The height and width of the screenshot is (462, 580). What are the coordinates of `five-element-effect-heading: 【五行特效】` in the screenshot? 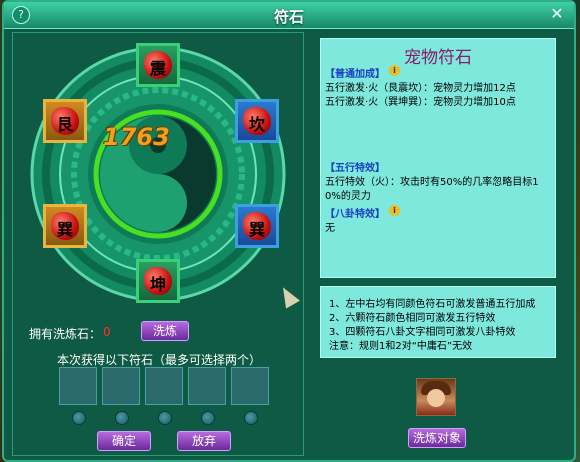 It's located at (355, 168).